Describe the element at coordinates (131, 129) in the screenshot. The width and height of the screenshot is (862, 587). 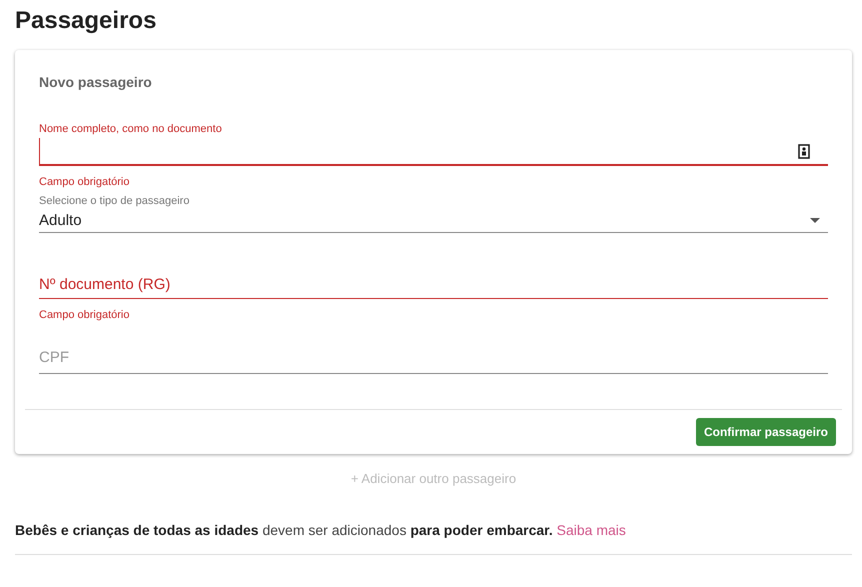
I see `field-label: Nome completo, como no documento` at that location.